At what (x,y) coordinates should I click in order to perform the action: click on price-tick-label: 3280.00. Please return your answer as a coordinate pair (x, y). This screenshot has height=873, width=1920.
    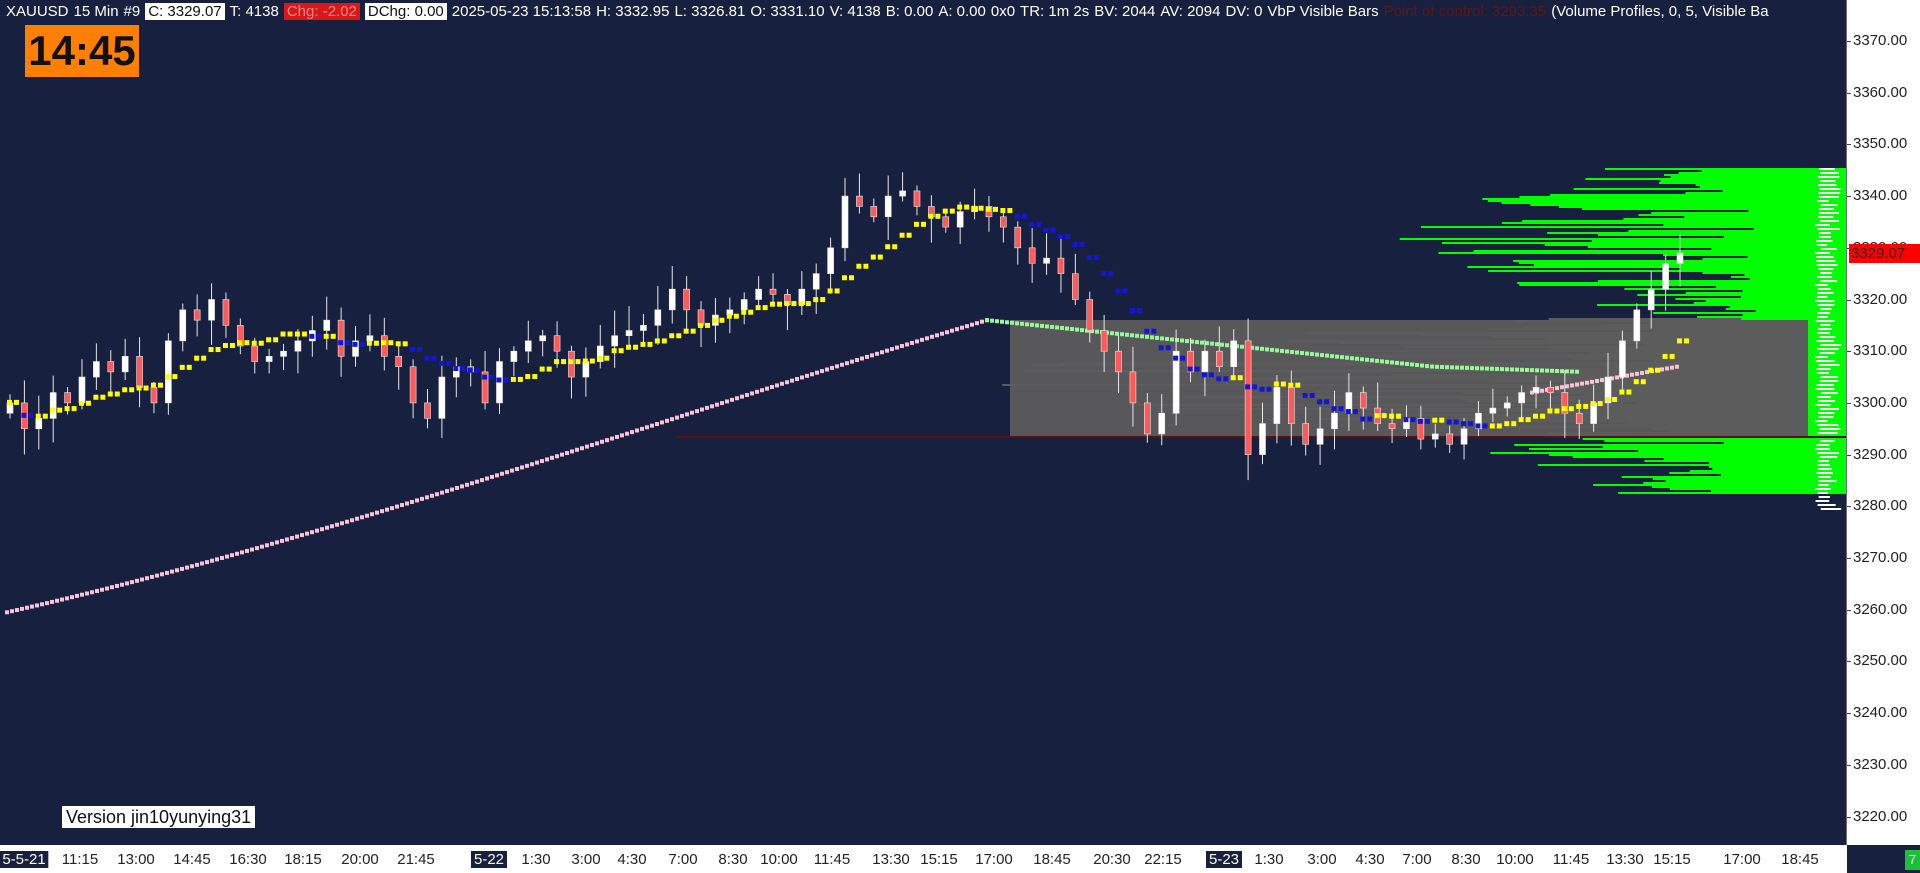
    Looking at the image, I should click on (1877, 506).